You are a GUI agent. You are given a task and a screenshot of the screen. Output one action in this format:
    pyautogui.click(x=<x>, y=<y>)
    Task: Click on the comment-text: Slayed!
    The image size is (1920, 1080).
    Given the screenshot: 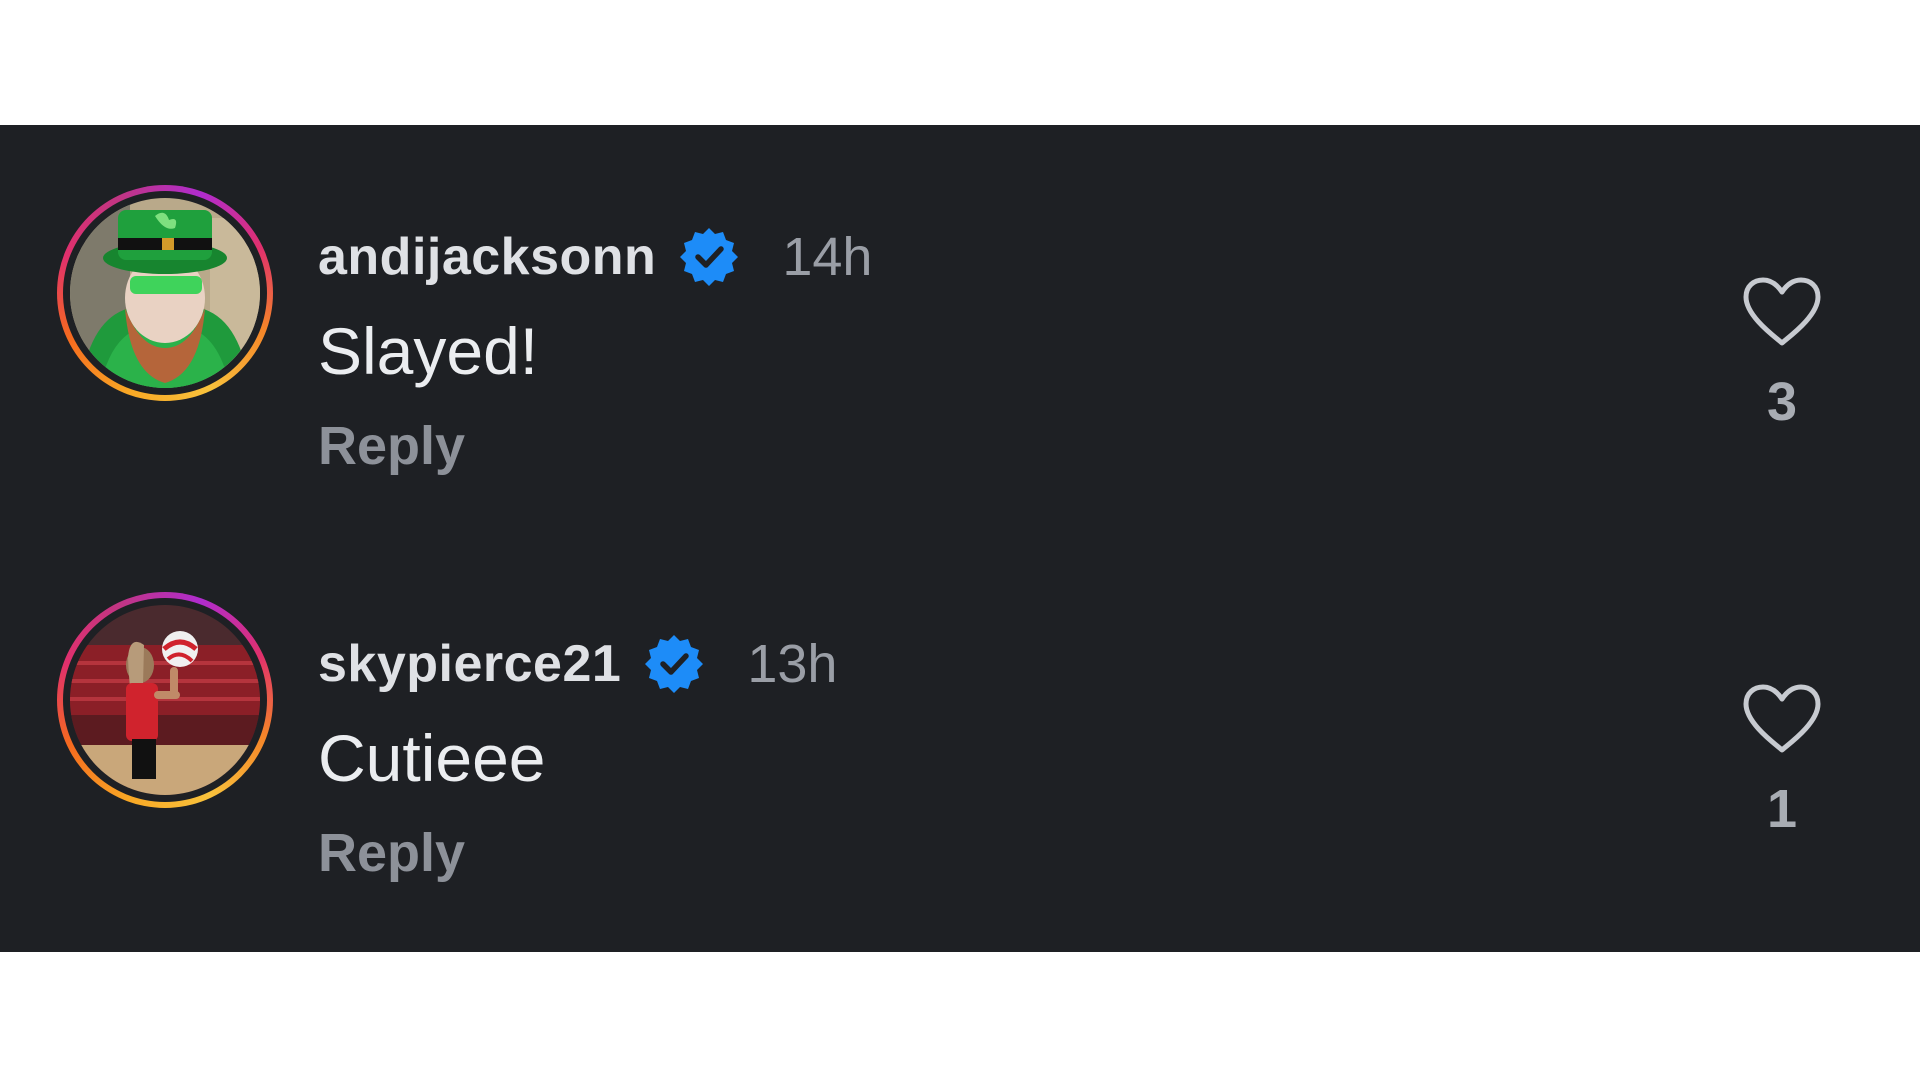 What is the action you would take?
    pyautogui.click(x=428, y=351)
    